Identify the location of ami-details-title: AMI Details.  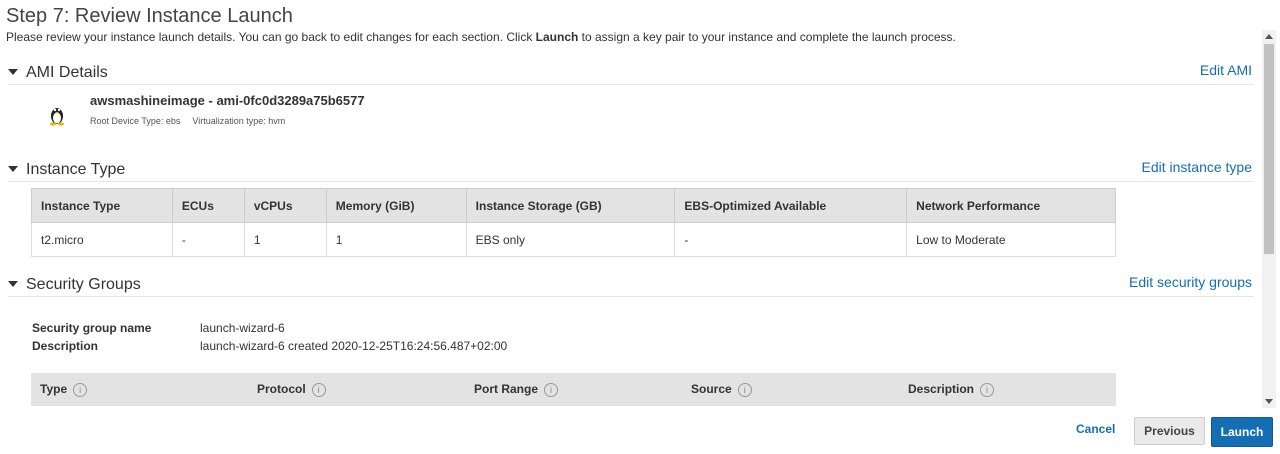
(67, 72).